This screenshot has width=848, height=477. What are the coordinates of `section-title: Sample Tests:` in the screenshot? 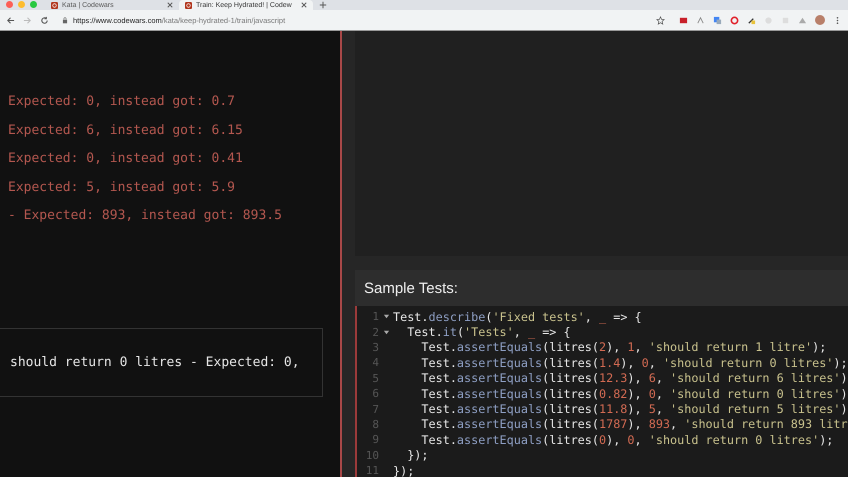 It's located at (411, 288).